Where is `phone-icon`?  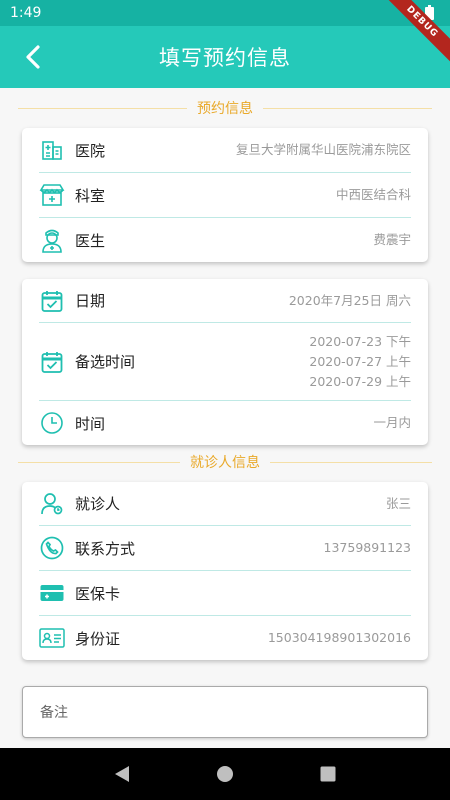 phone-icon is located at coordinates (52, 548).